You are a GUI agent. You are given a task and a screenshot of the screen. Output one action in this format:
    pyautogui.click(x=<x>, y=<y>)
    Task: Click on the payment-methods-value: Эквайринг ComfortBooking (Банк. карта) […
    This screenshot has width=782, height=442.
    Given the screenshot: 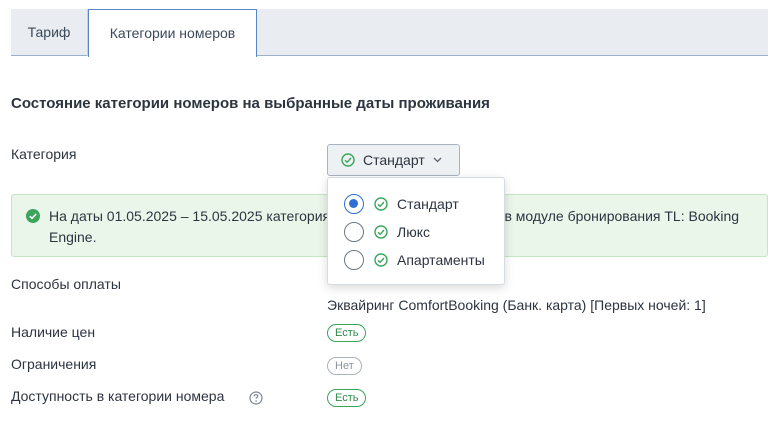 What is the action you would take?
    pyautogui.click(x=516, y=305)
    